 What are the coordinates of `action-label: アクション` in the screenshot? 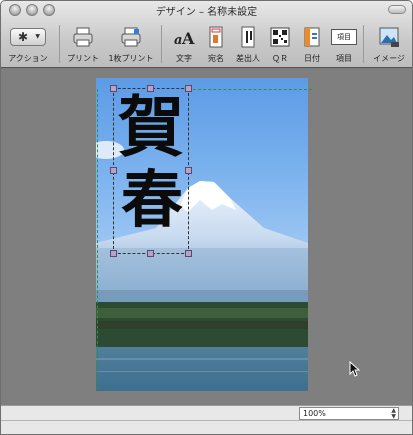 It's located at (28, 58).